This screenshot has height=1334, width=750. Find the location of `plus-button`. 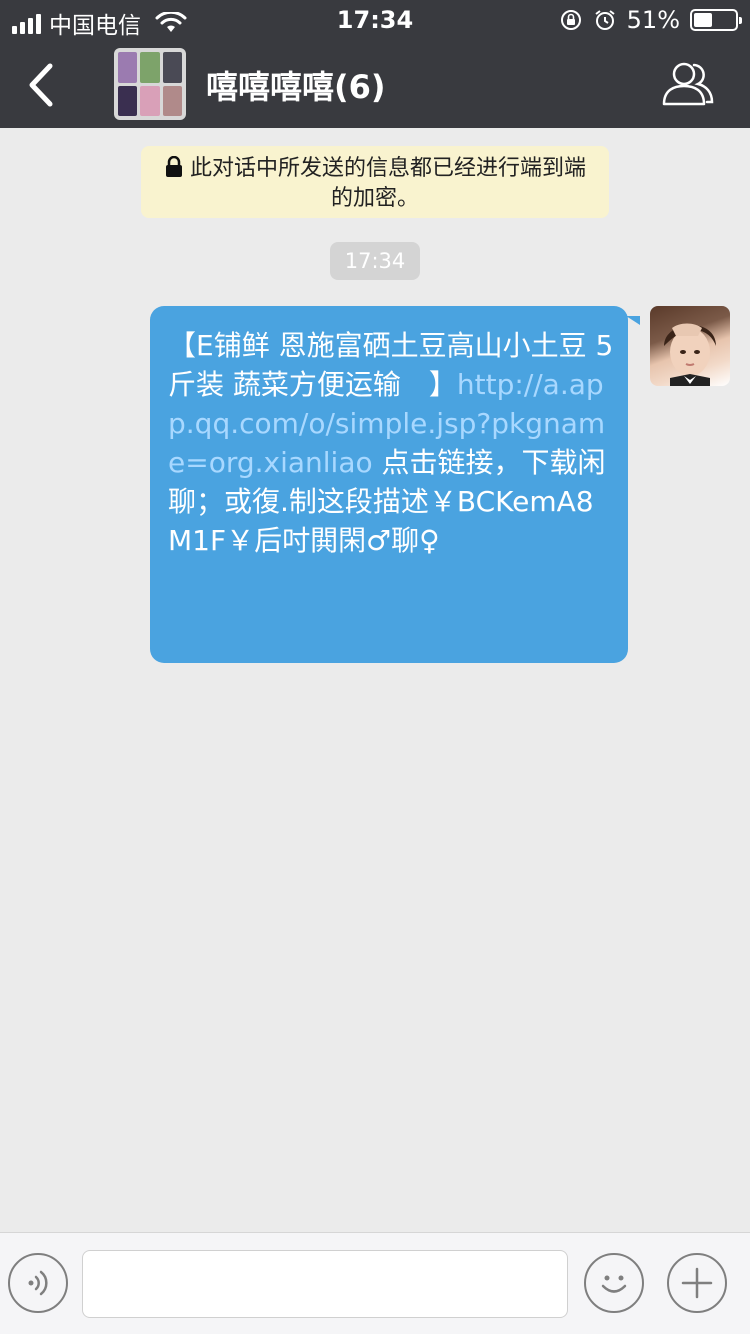

plus-button is located at coordinates (697, 1283).